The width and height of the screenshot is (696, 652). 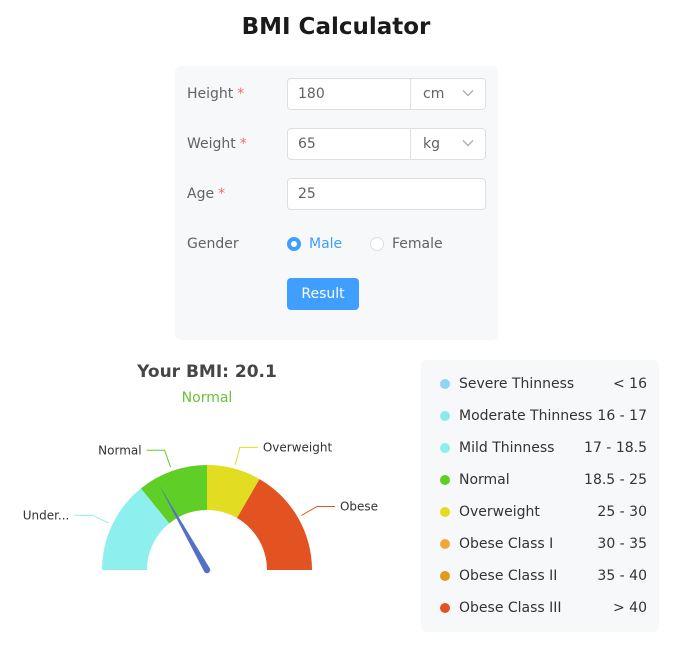 What do you see at coordinates (217, 144) in the screenshot?
I see `weight-label: Weight *` at bounding box center [217, 144].